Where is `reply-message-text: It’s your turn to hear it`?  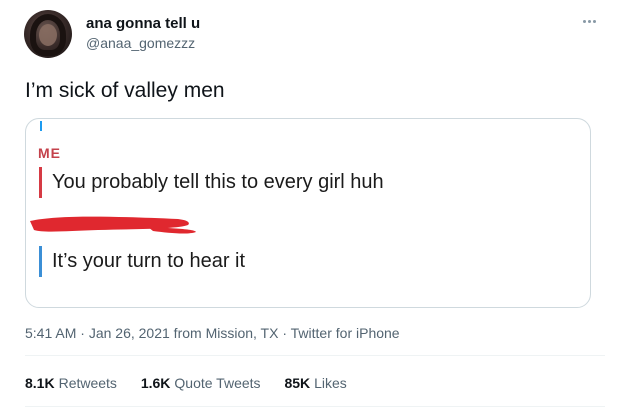 reply-message-text: It’s your turn to hear it is located at coordinates (149, 261).